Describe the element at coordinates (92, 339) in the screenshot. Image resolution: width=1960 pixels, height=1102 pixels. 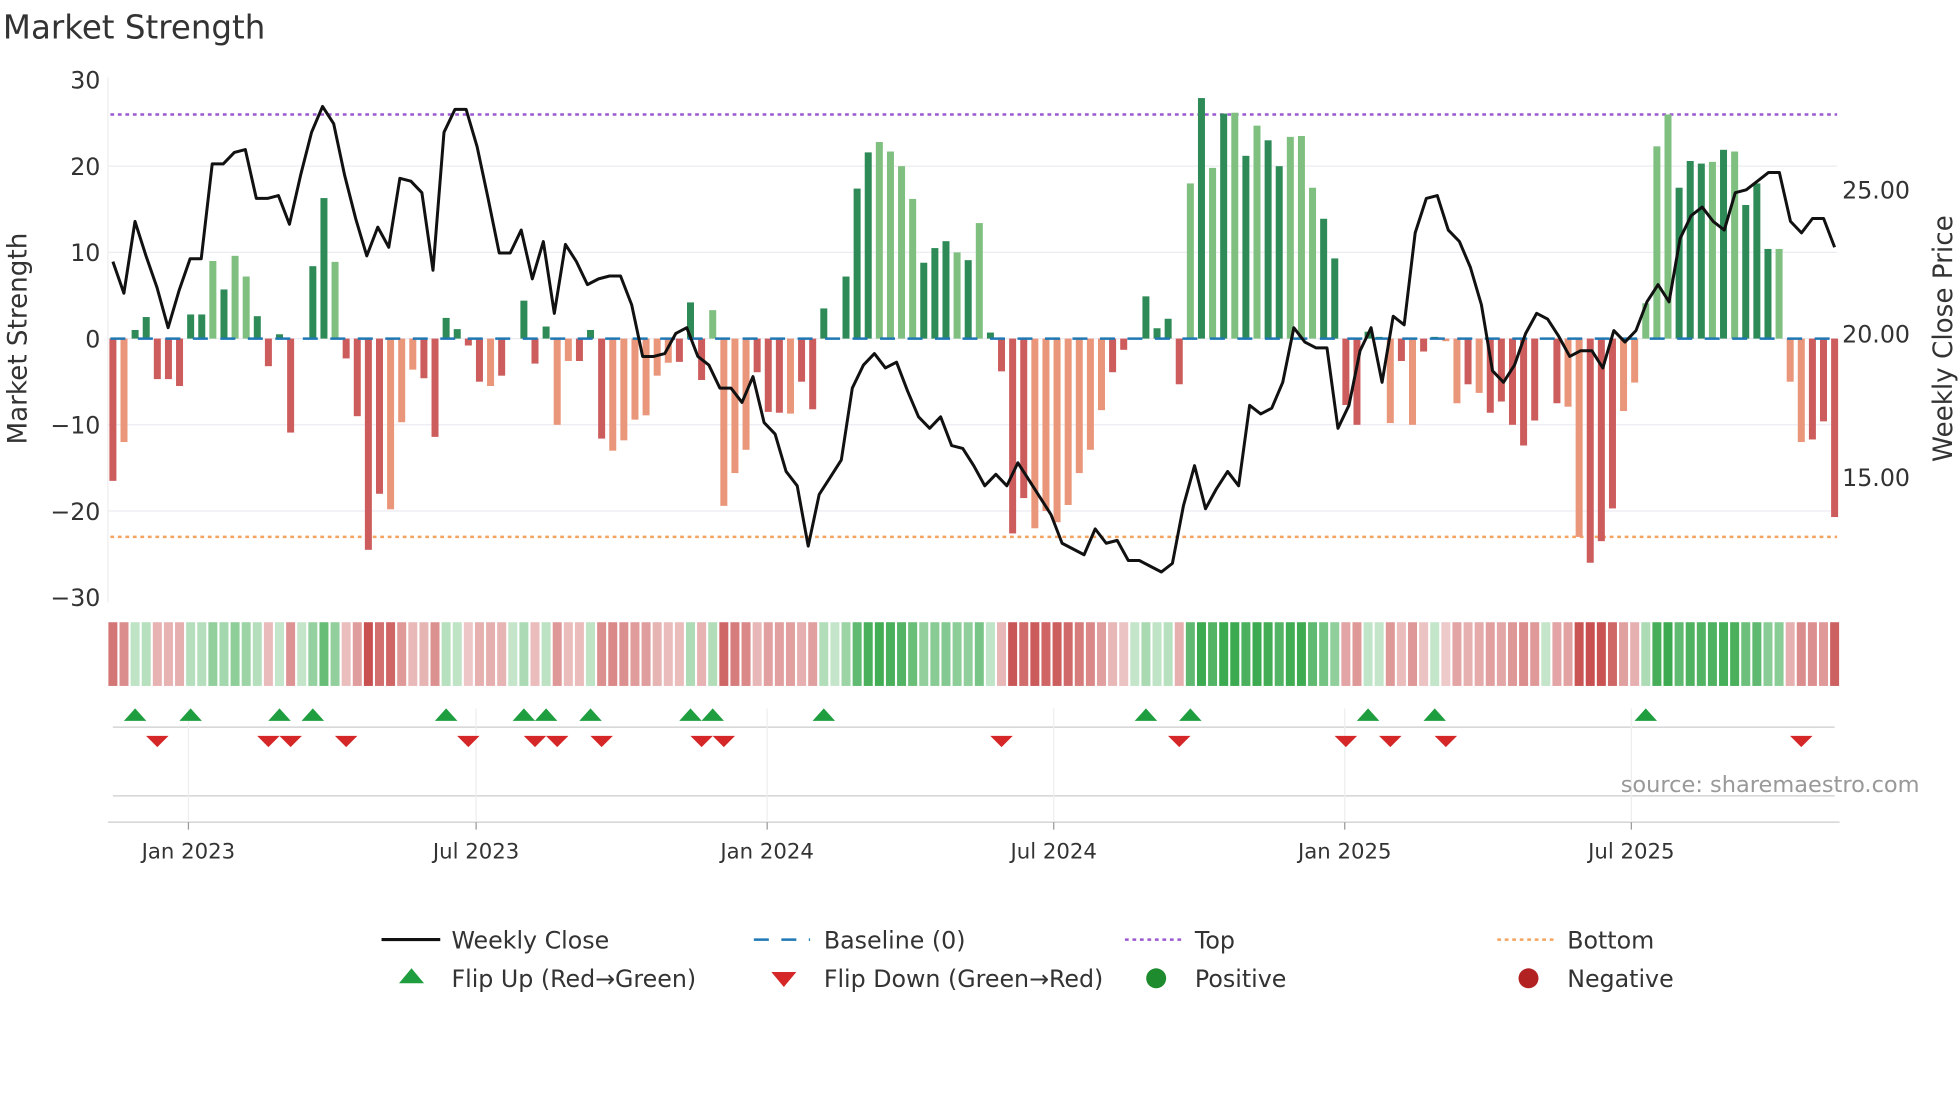
I see `y-tick-label: 0` at that location.